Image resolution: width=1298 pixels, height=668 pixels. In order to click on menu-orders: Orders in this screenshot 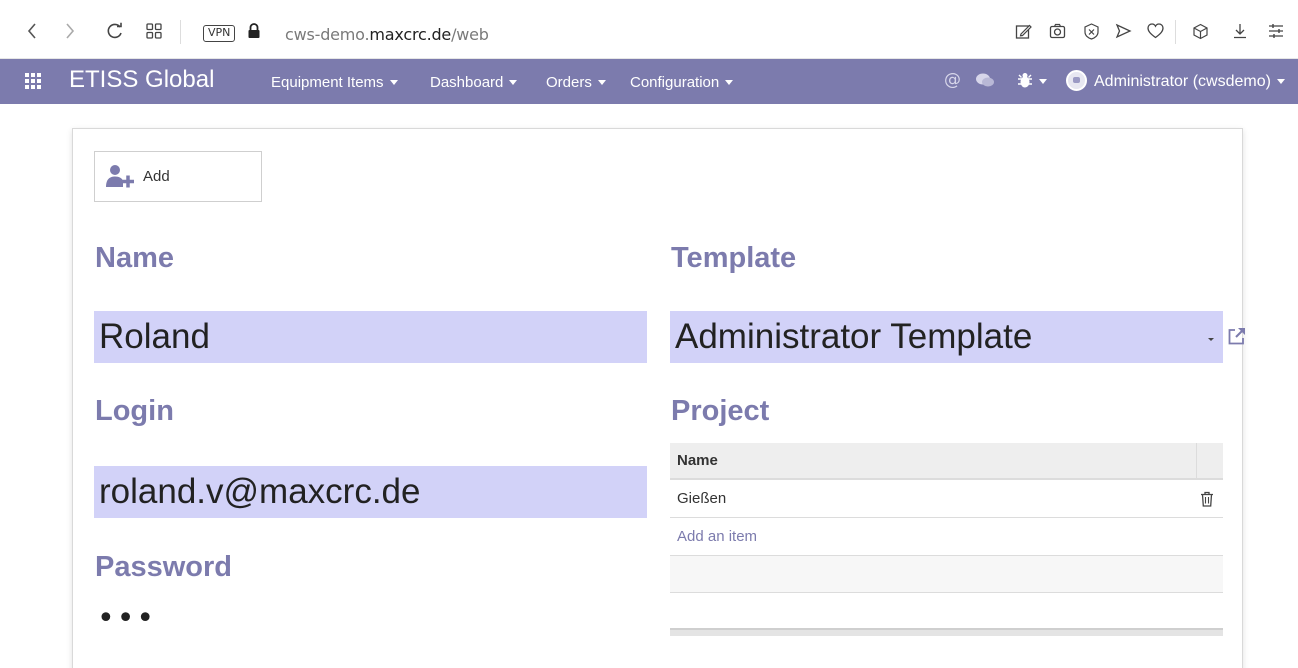, I will do `click(576, 82)`.